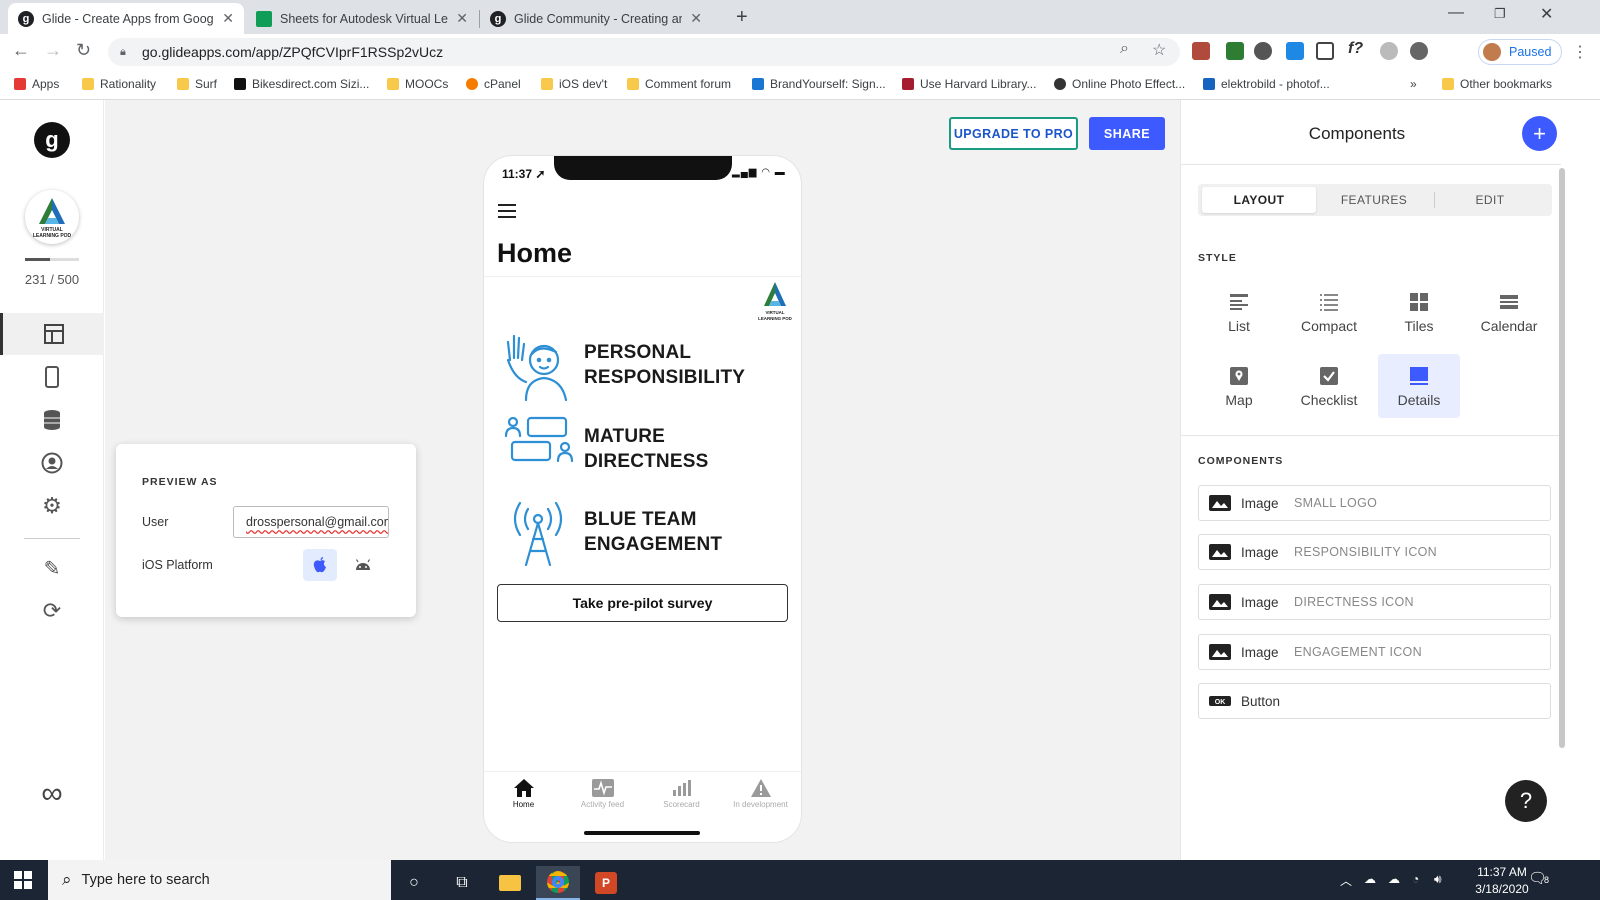 This screenshot has width=1600, height=900. Describe the element at coordinates (36, 84) in the screenshot. I see `bookmark-item: Apps` at that location.